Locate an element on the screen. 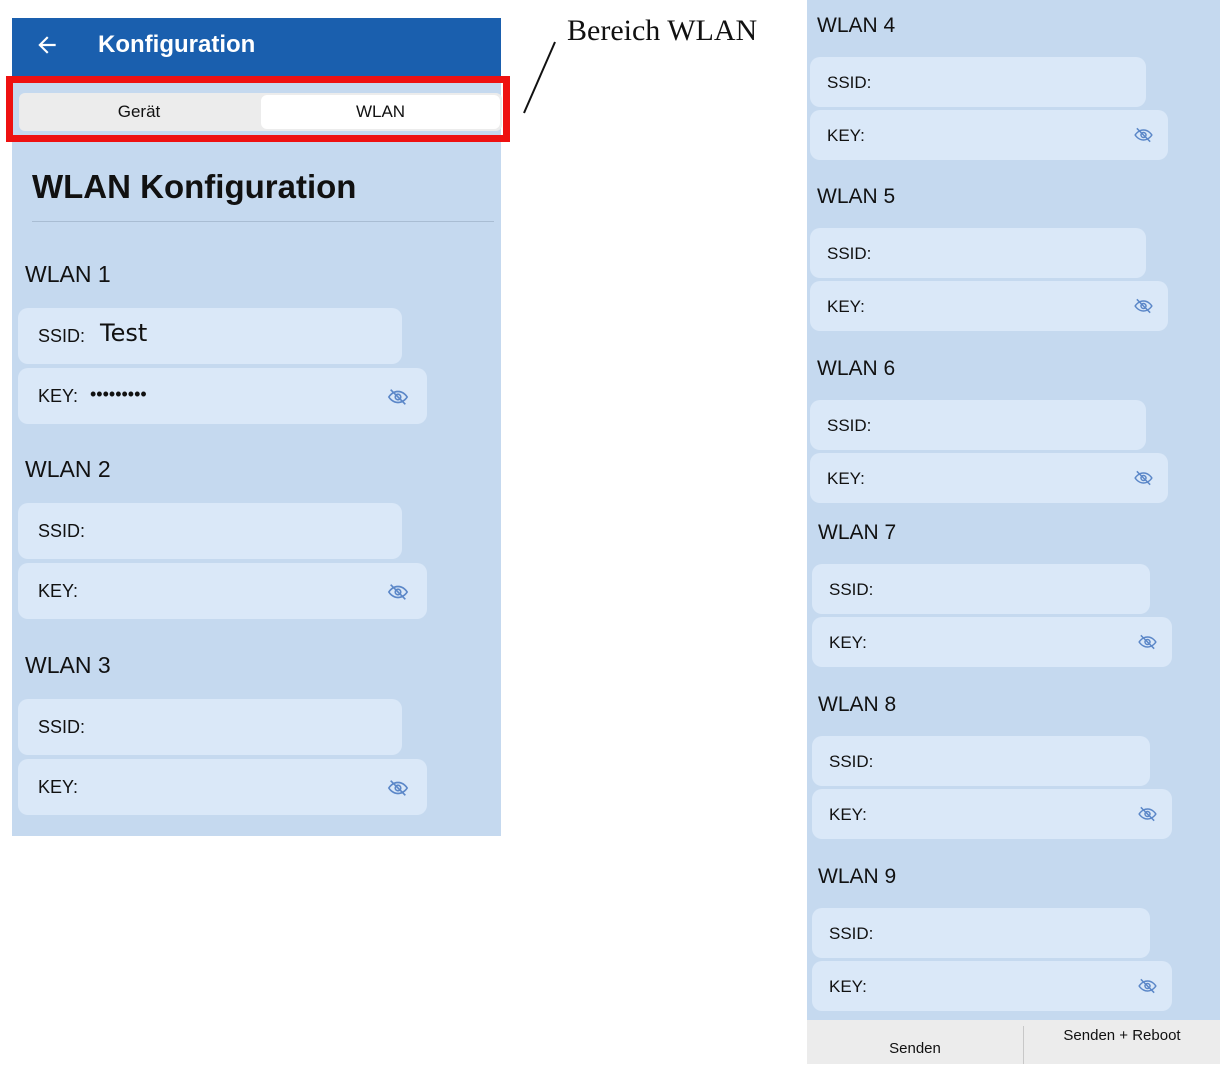 Image resolution: width=1220 pixels, height=1078 pixels. wlan-heading: WLAN 4 is located at coordinates (856, 25).